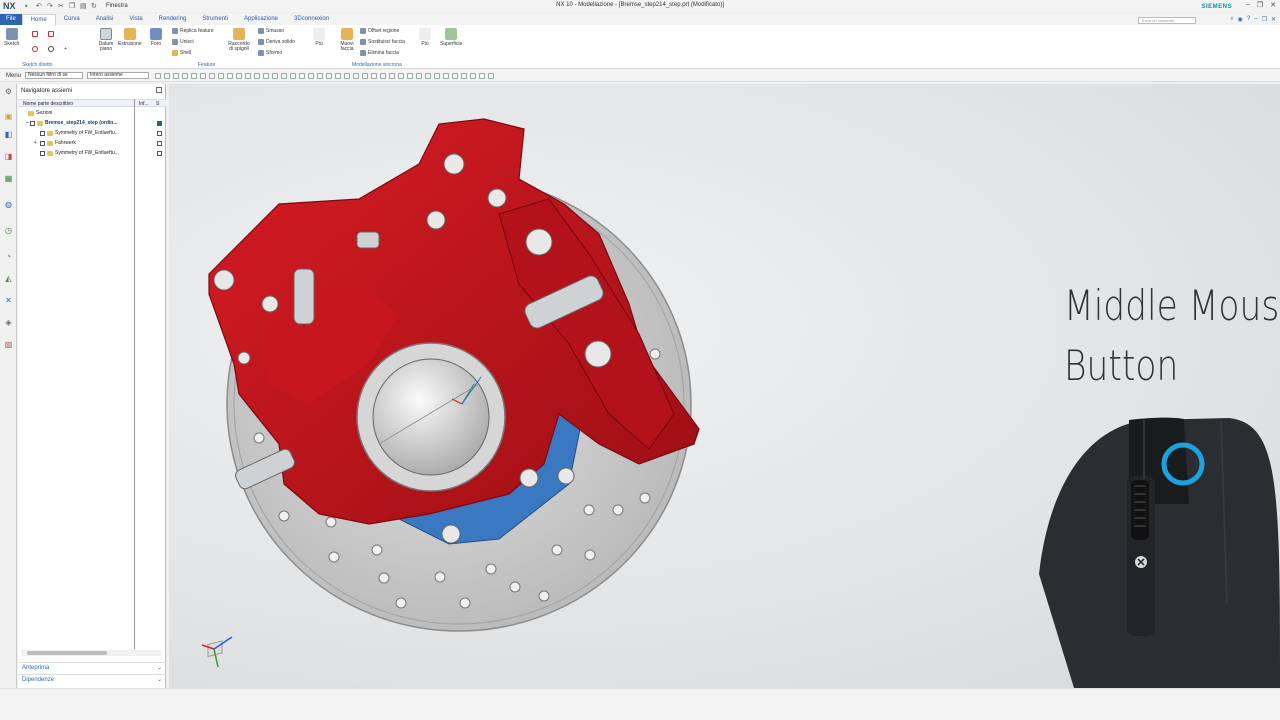  Describe the element at coordinates (94, 6) in the screenshot. I see `repeat-icon: ↻` at that location.